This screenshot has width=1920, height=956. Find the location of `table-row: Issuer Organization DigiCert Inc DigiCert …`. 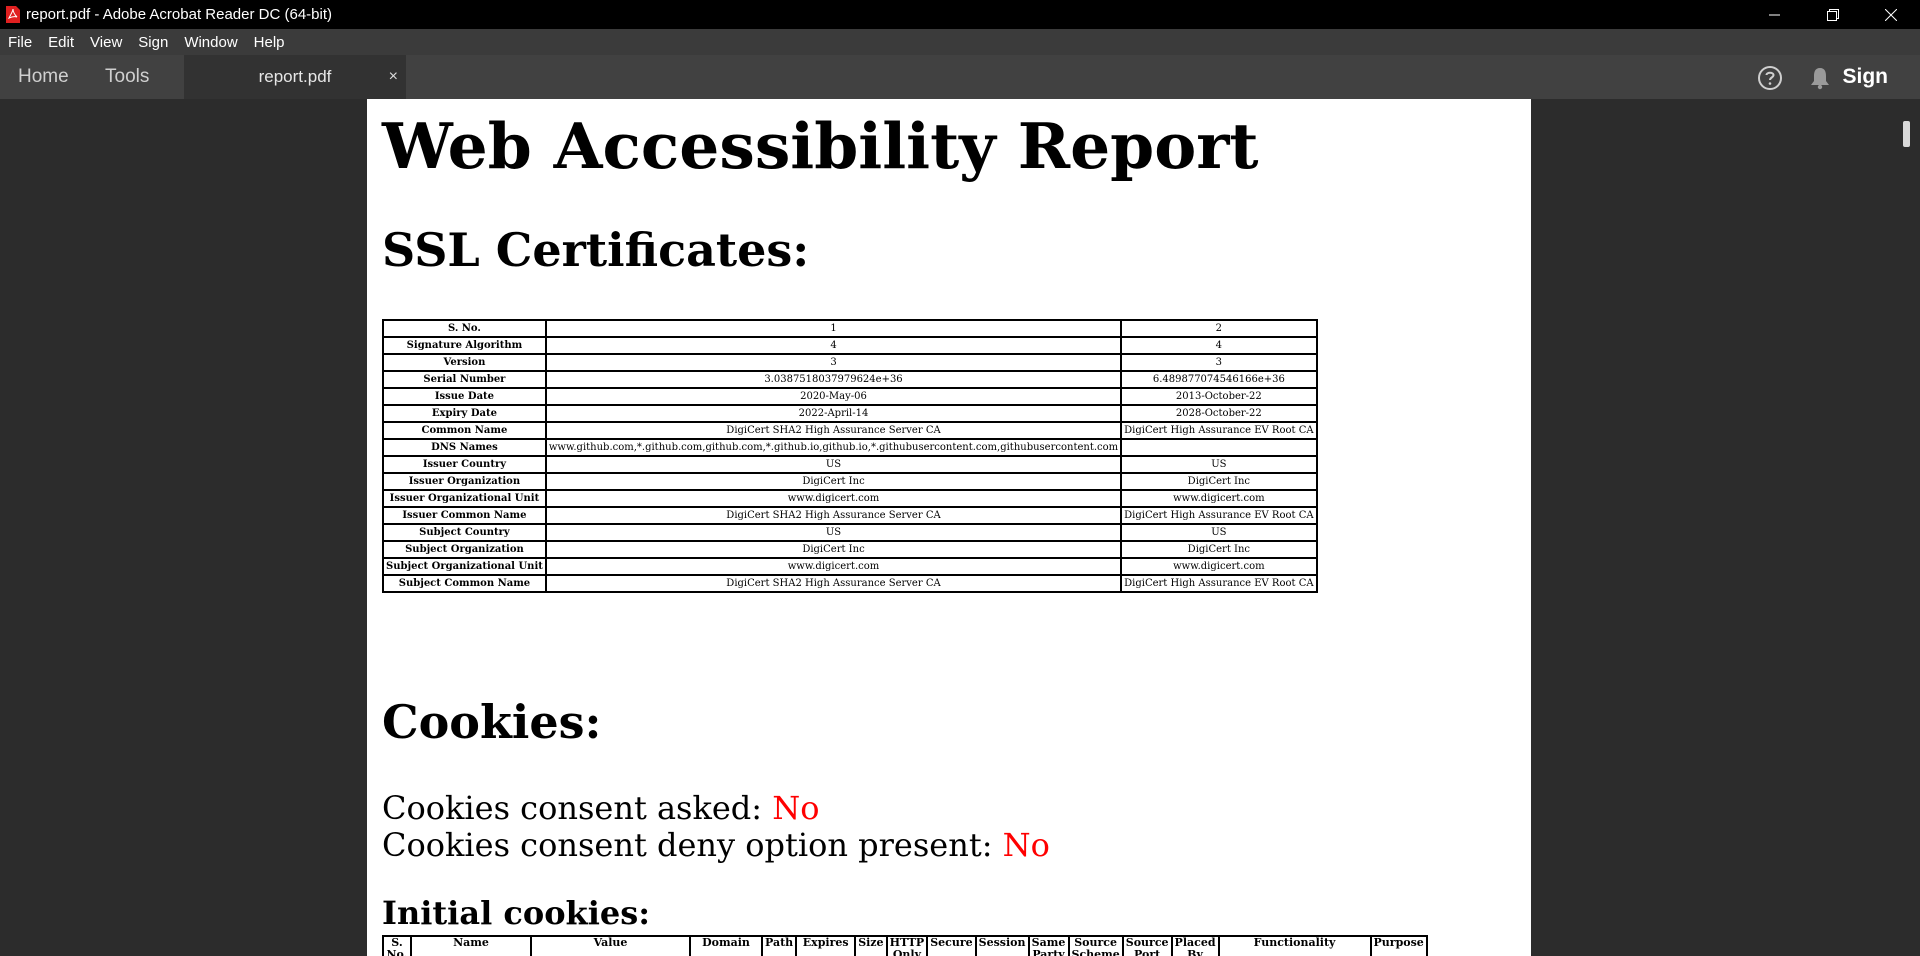

table-row: Issuer Organization DigiCert Inc DigiCert … is located at coordinates (850, 481).